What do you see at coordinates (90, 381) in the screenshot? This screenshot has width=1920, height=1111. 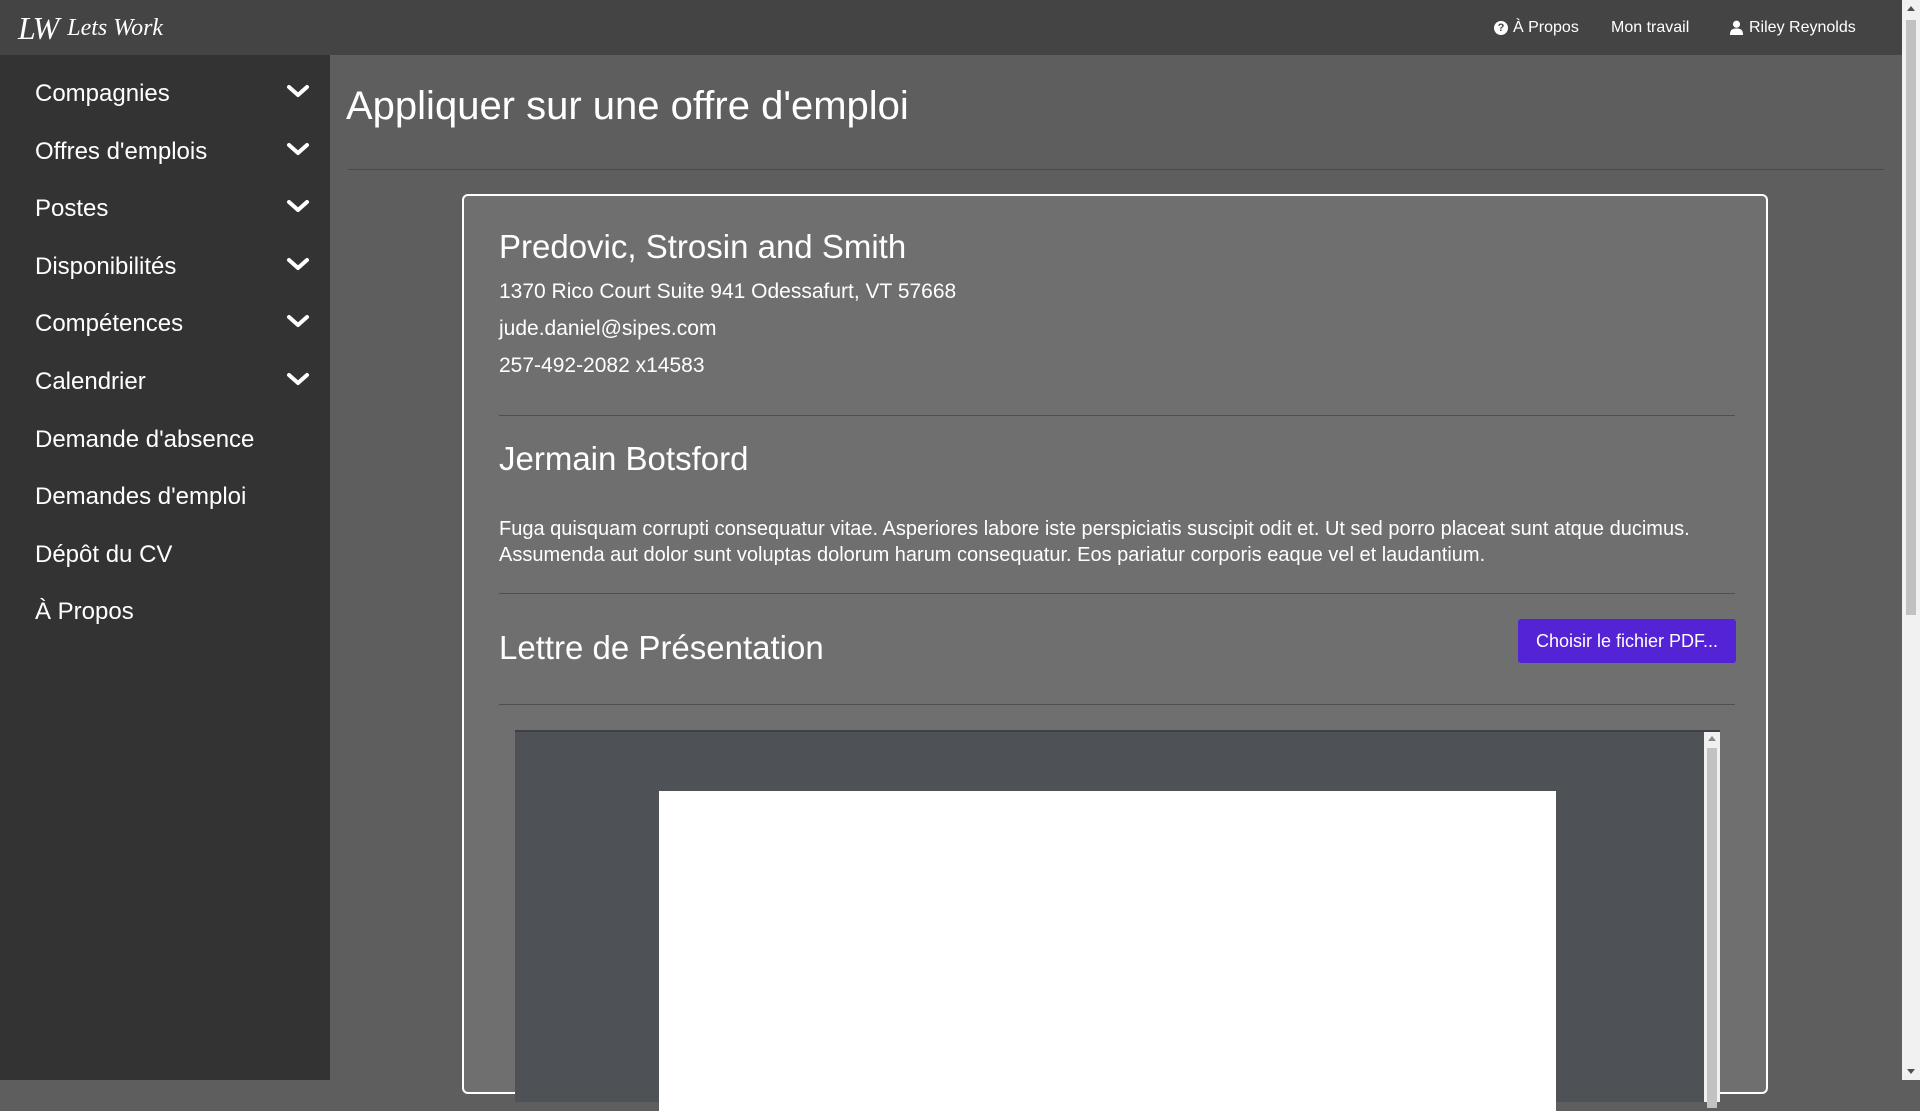 I see `sidebar-item-label: Calendrier` at bounding box center [90, 381].